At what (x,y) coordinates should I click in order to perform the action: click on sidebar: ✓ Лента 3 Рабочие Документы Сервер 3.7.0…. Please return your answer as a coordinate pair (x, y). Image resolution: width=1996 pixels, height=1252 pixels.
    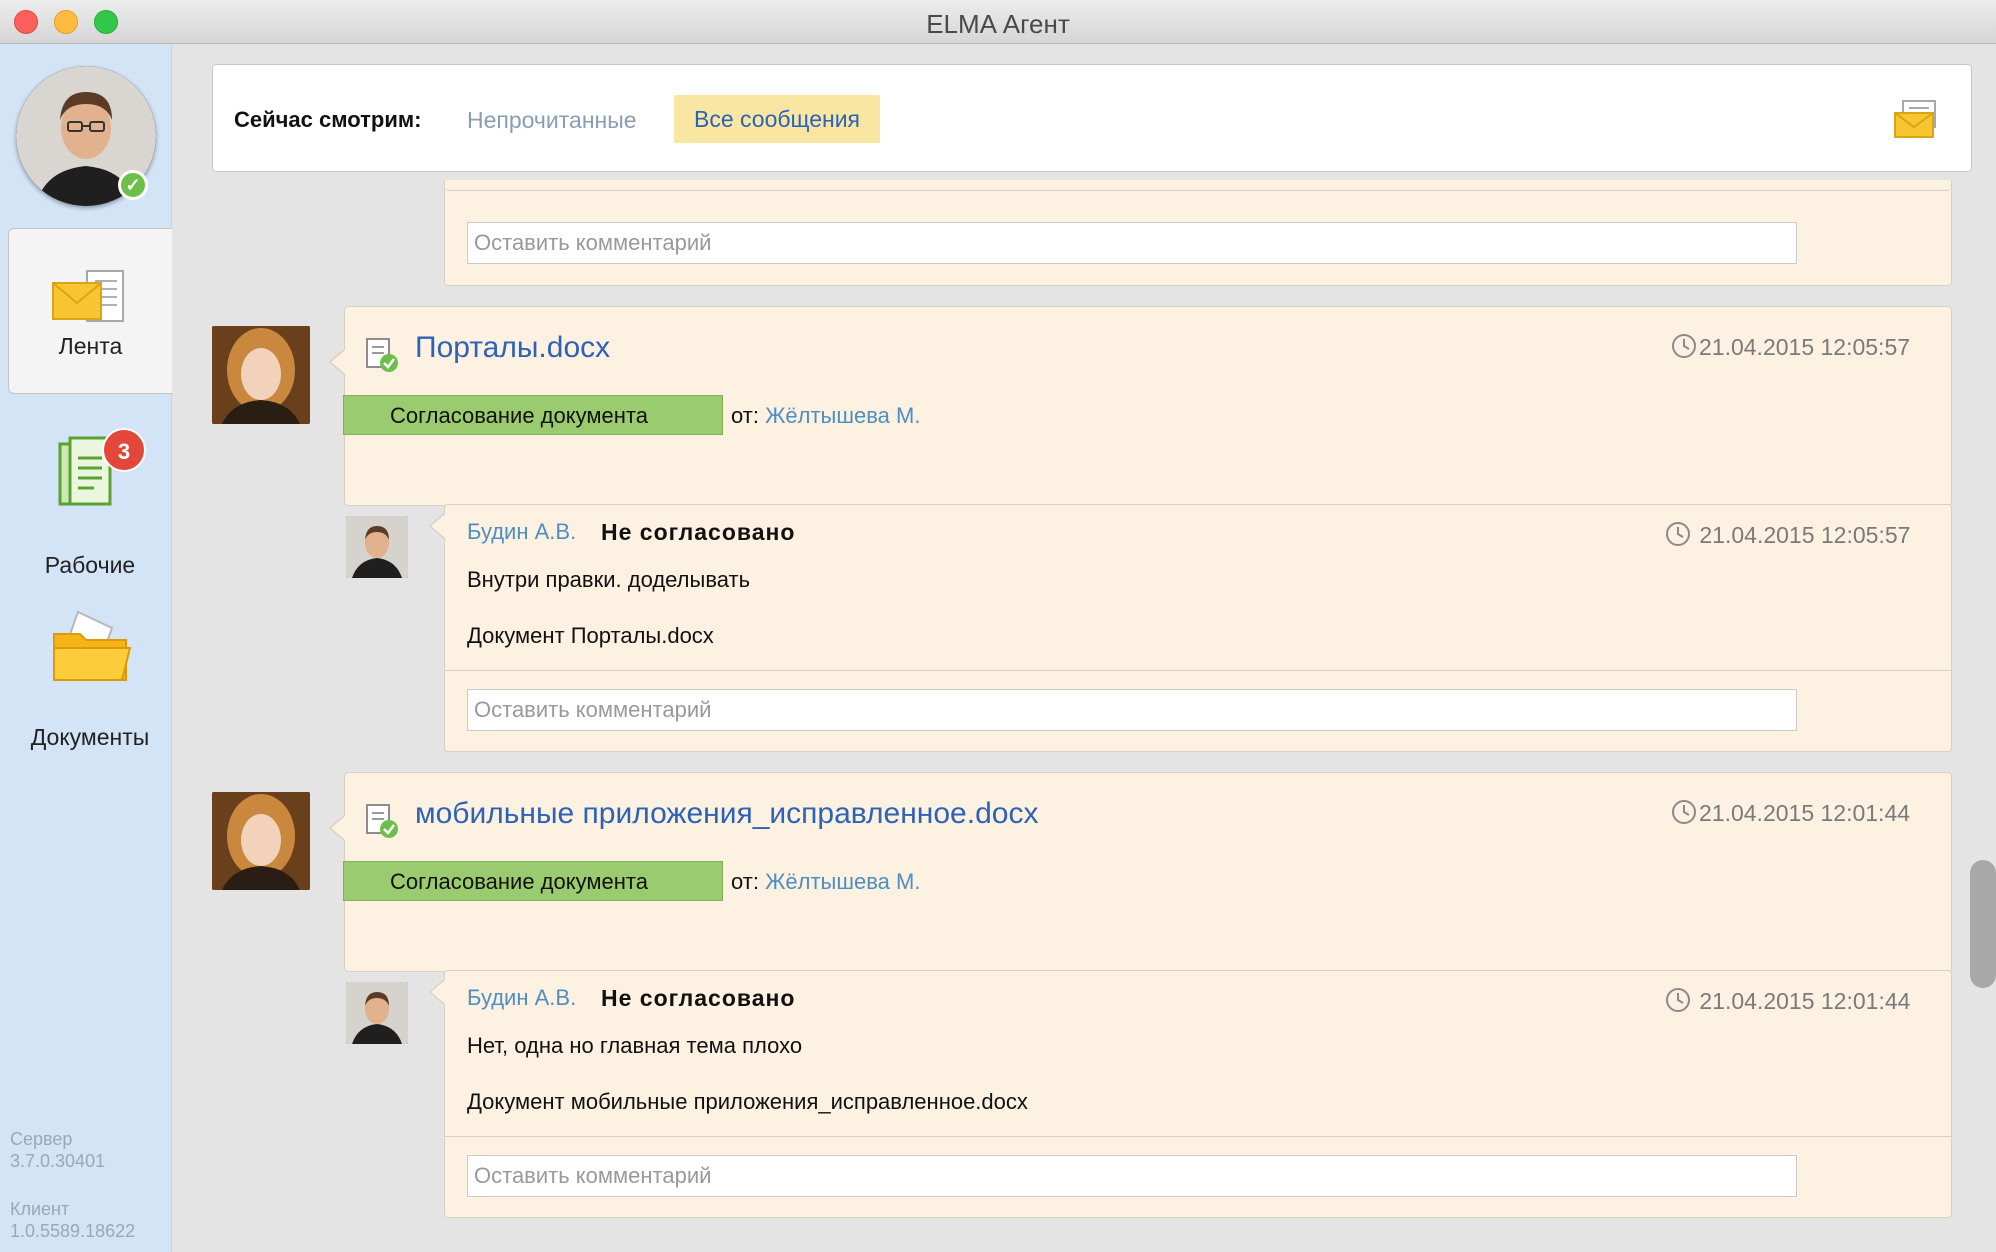
    Looking at the image, I should click on (86, 648).